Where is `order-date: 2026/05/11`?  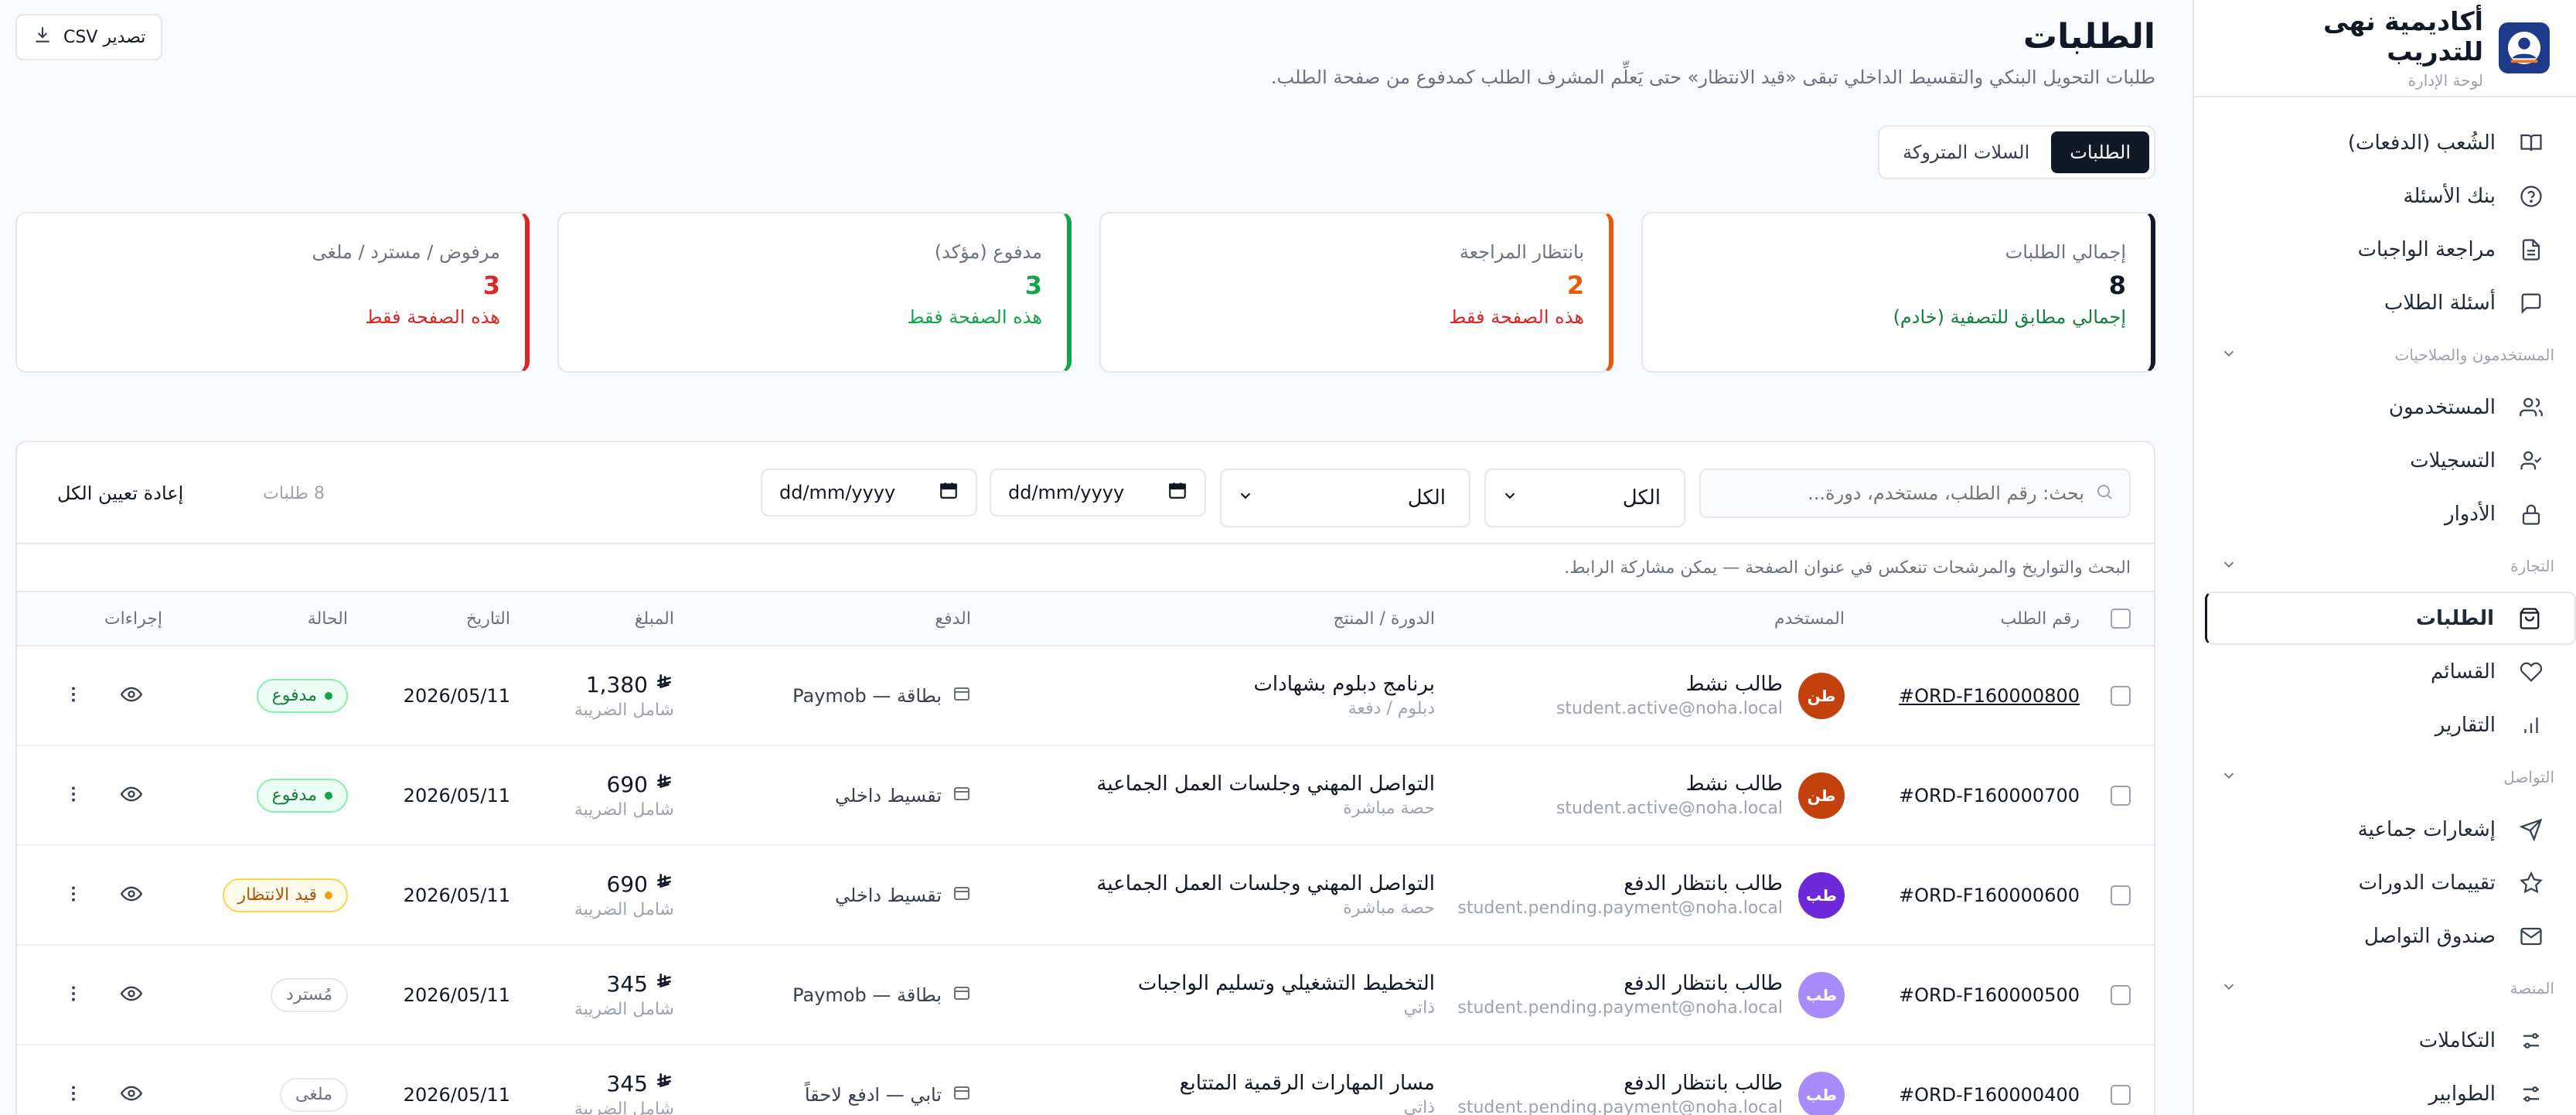
order-date: 2026/05/11 is located at coordinates (456, 995).